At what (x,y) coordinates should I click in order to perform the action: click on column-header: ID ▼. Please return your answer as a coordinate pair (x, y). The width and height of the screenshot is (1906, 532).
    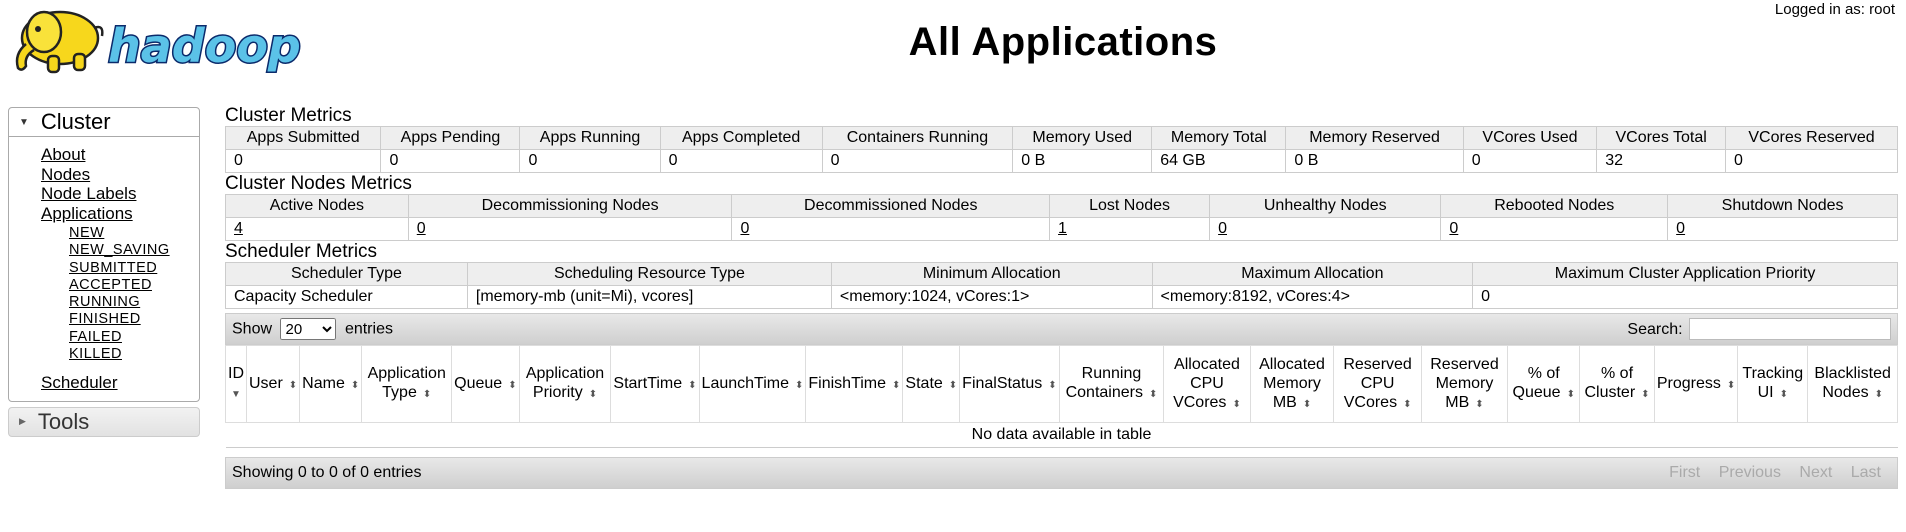
    Looking at the image, I should click on (236, 384).